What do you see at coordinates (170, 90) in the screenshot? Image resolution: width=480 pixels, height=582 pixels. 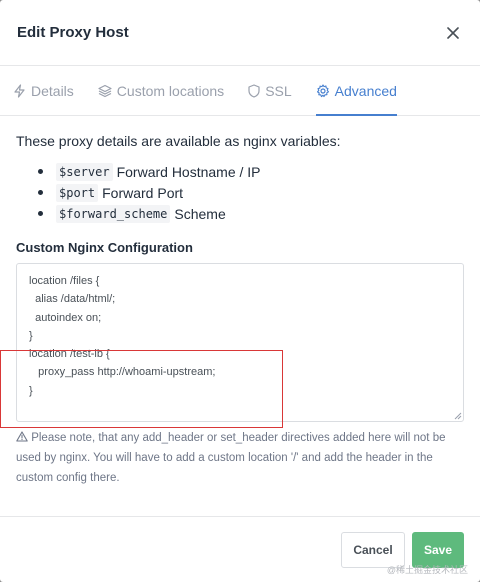 I see `tab-custom-locations-label: Custom locations` at bounding box center [170, 90].